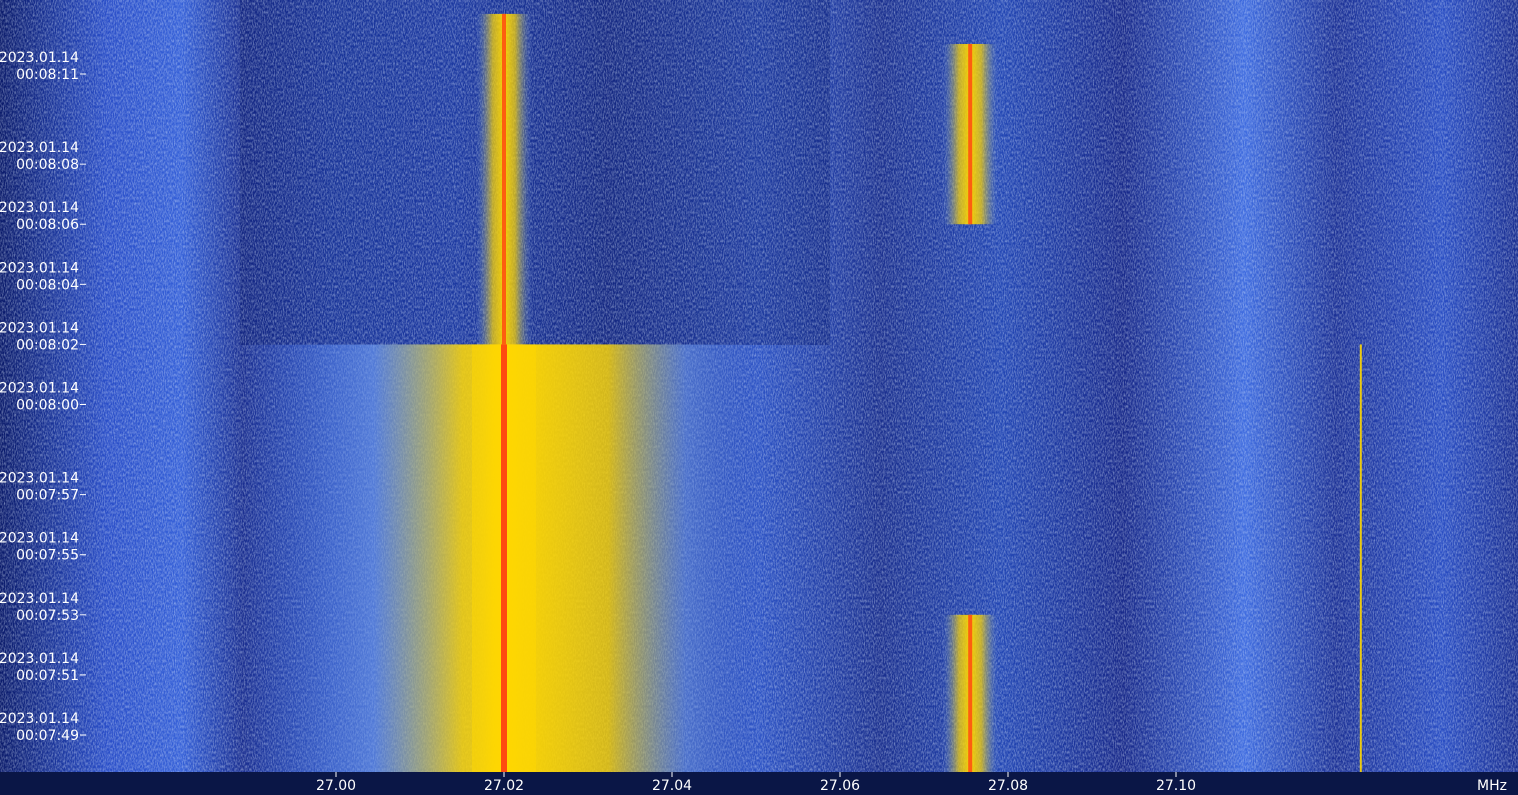  I want to click on x-tick-label: 27.02, so click(504, 786).